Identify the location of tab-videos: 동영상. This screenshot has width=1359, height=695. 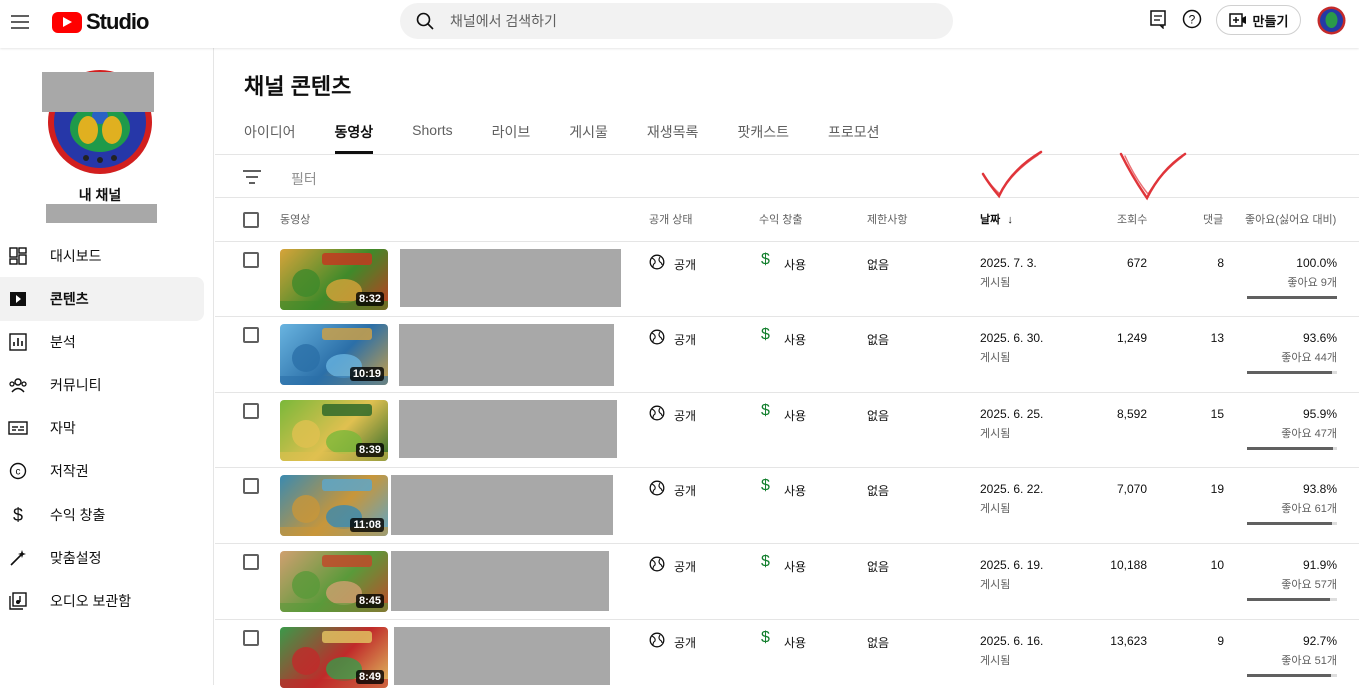
(354, 138).